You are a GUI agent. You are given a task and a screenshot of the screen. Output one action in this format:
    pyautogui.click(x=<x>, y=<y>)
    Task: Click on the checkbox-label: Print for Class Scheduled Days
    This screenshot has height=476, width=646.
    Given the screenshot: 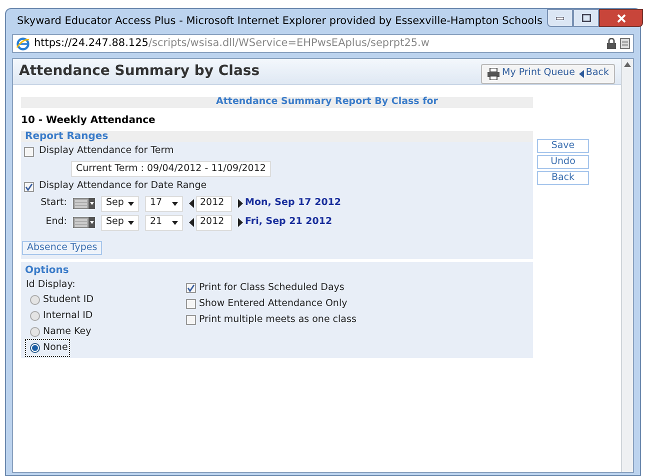 What is the action you would take?
    pyautogui.click(x=271, y=287)
    